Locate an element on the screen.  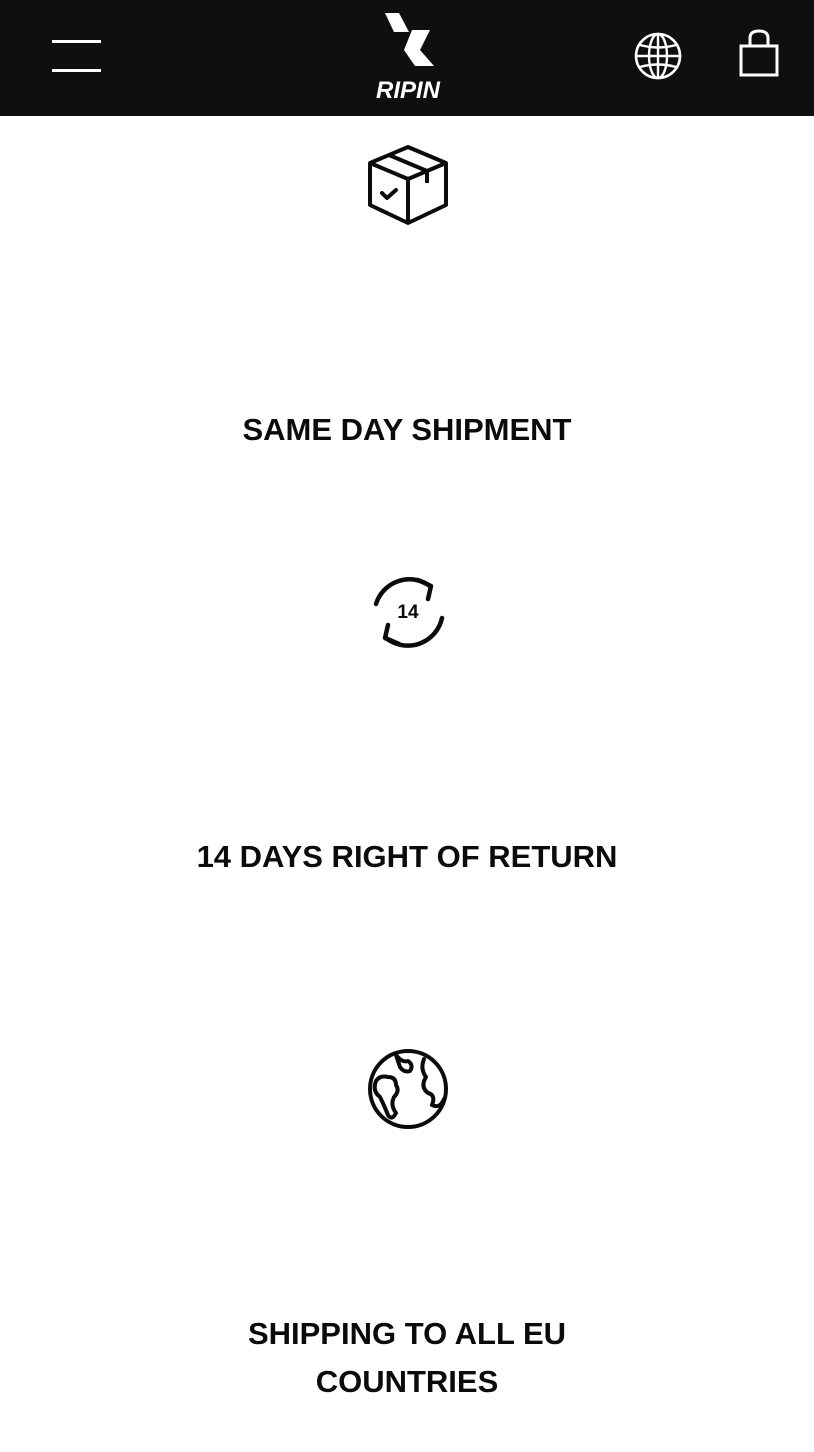
return-days-number: 14 is located at coordinates (408, 612).